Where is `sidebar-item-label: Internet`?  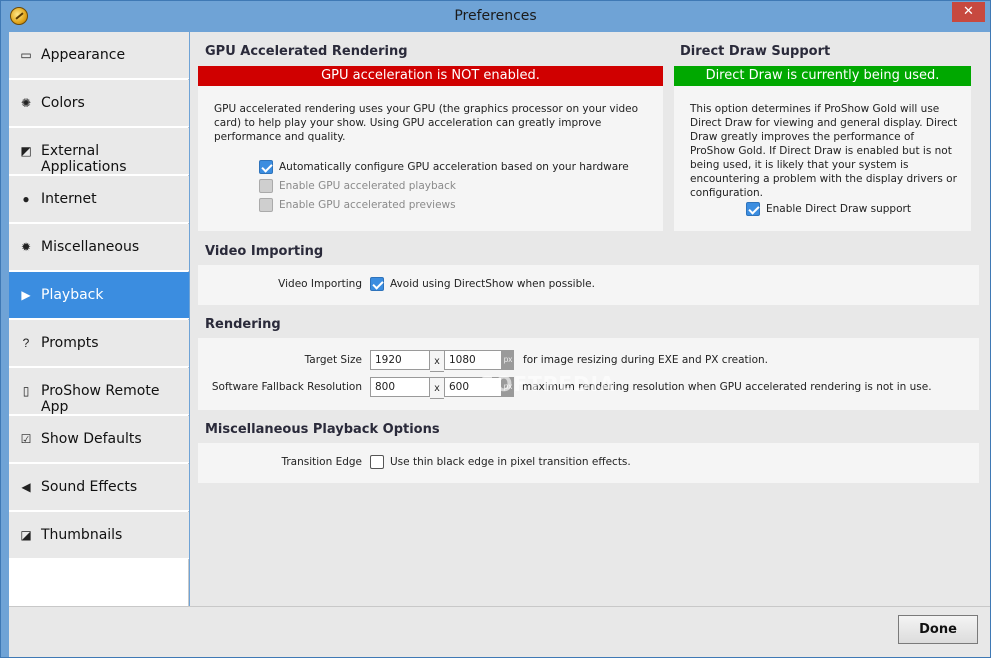
sidebar-item-label: Internet is located at coordinates (69, 199).